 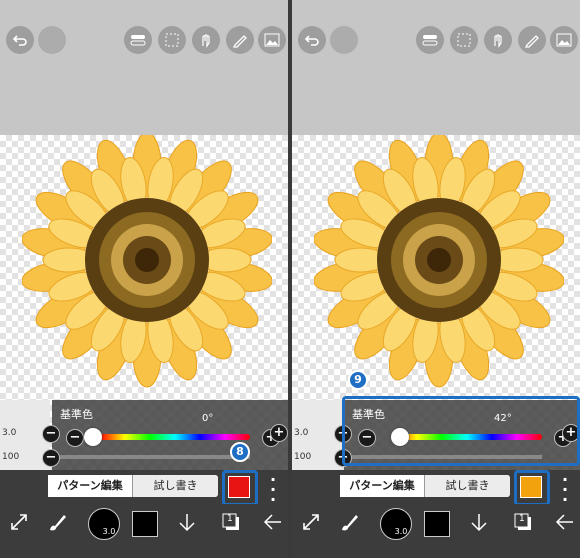 What do you see at coordinates (532, 488) in the screenshot?
I see `swatch-highlight-box` at bounding box center [532, 488].